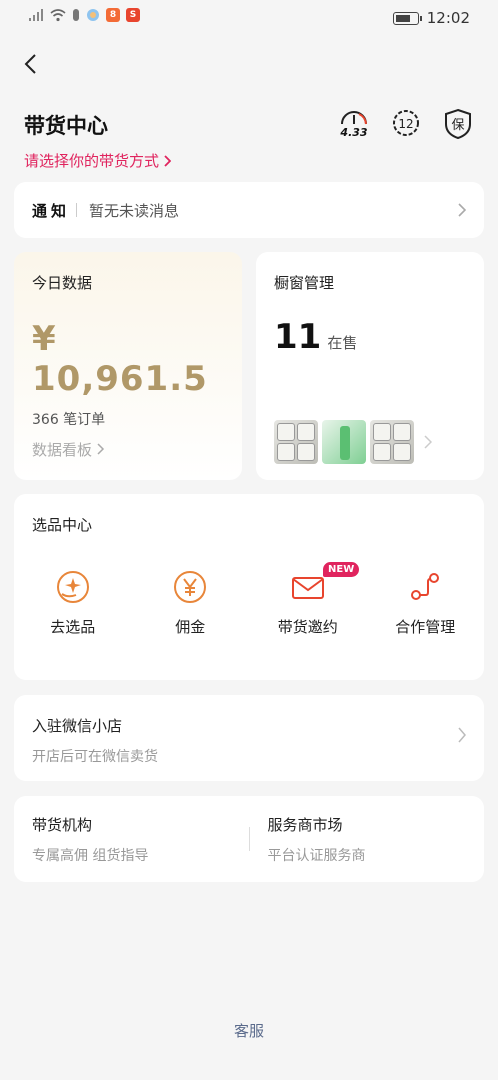 This screenshot has width=498, height=1080. Describe the element at coordinates (62, 450) in the screenshot. I see `data-board-label: 数据看板` at that location.